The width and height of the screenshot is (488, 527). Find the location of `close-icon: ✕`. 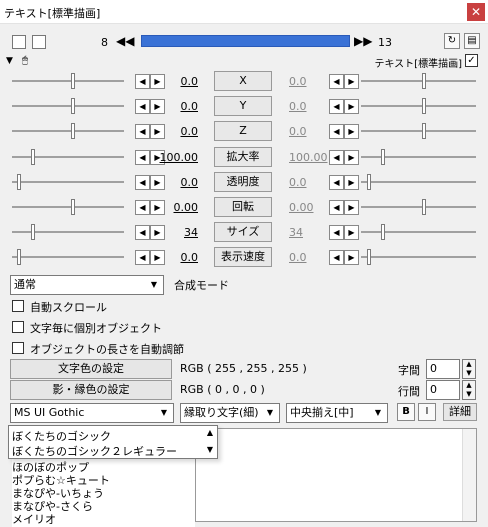

close-icon: ✕ is located at coordinates (476, 12).